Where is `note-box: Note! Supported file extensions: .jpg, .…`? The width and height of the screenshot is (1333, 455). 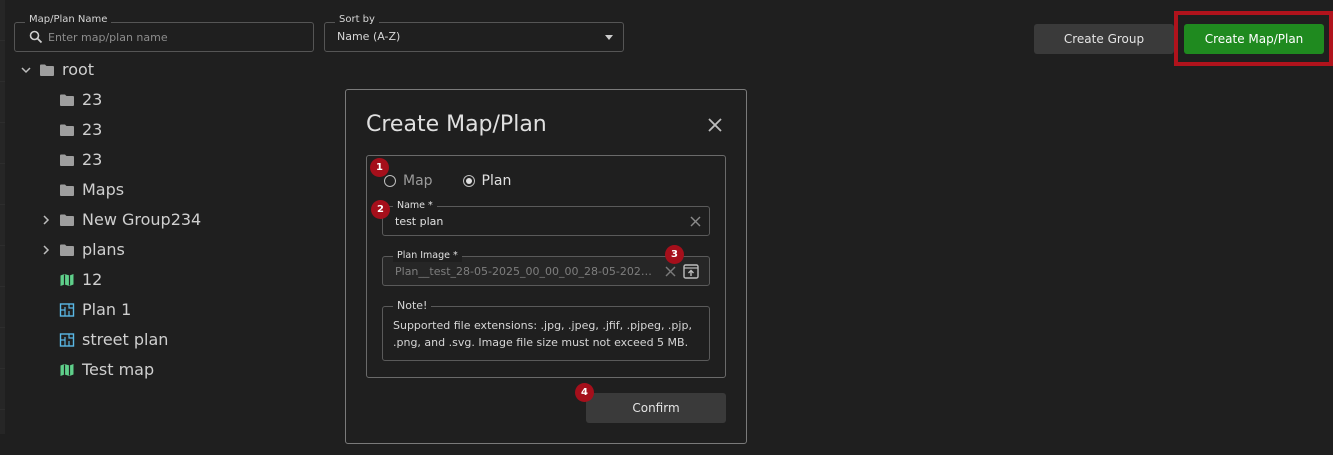 note-box: Note! Supported file extensions: .jpg, .… is located at coordinates (546, 330).